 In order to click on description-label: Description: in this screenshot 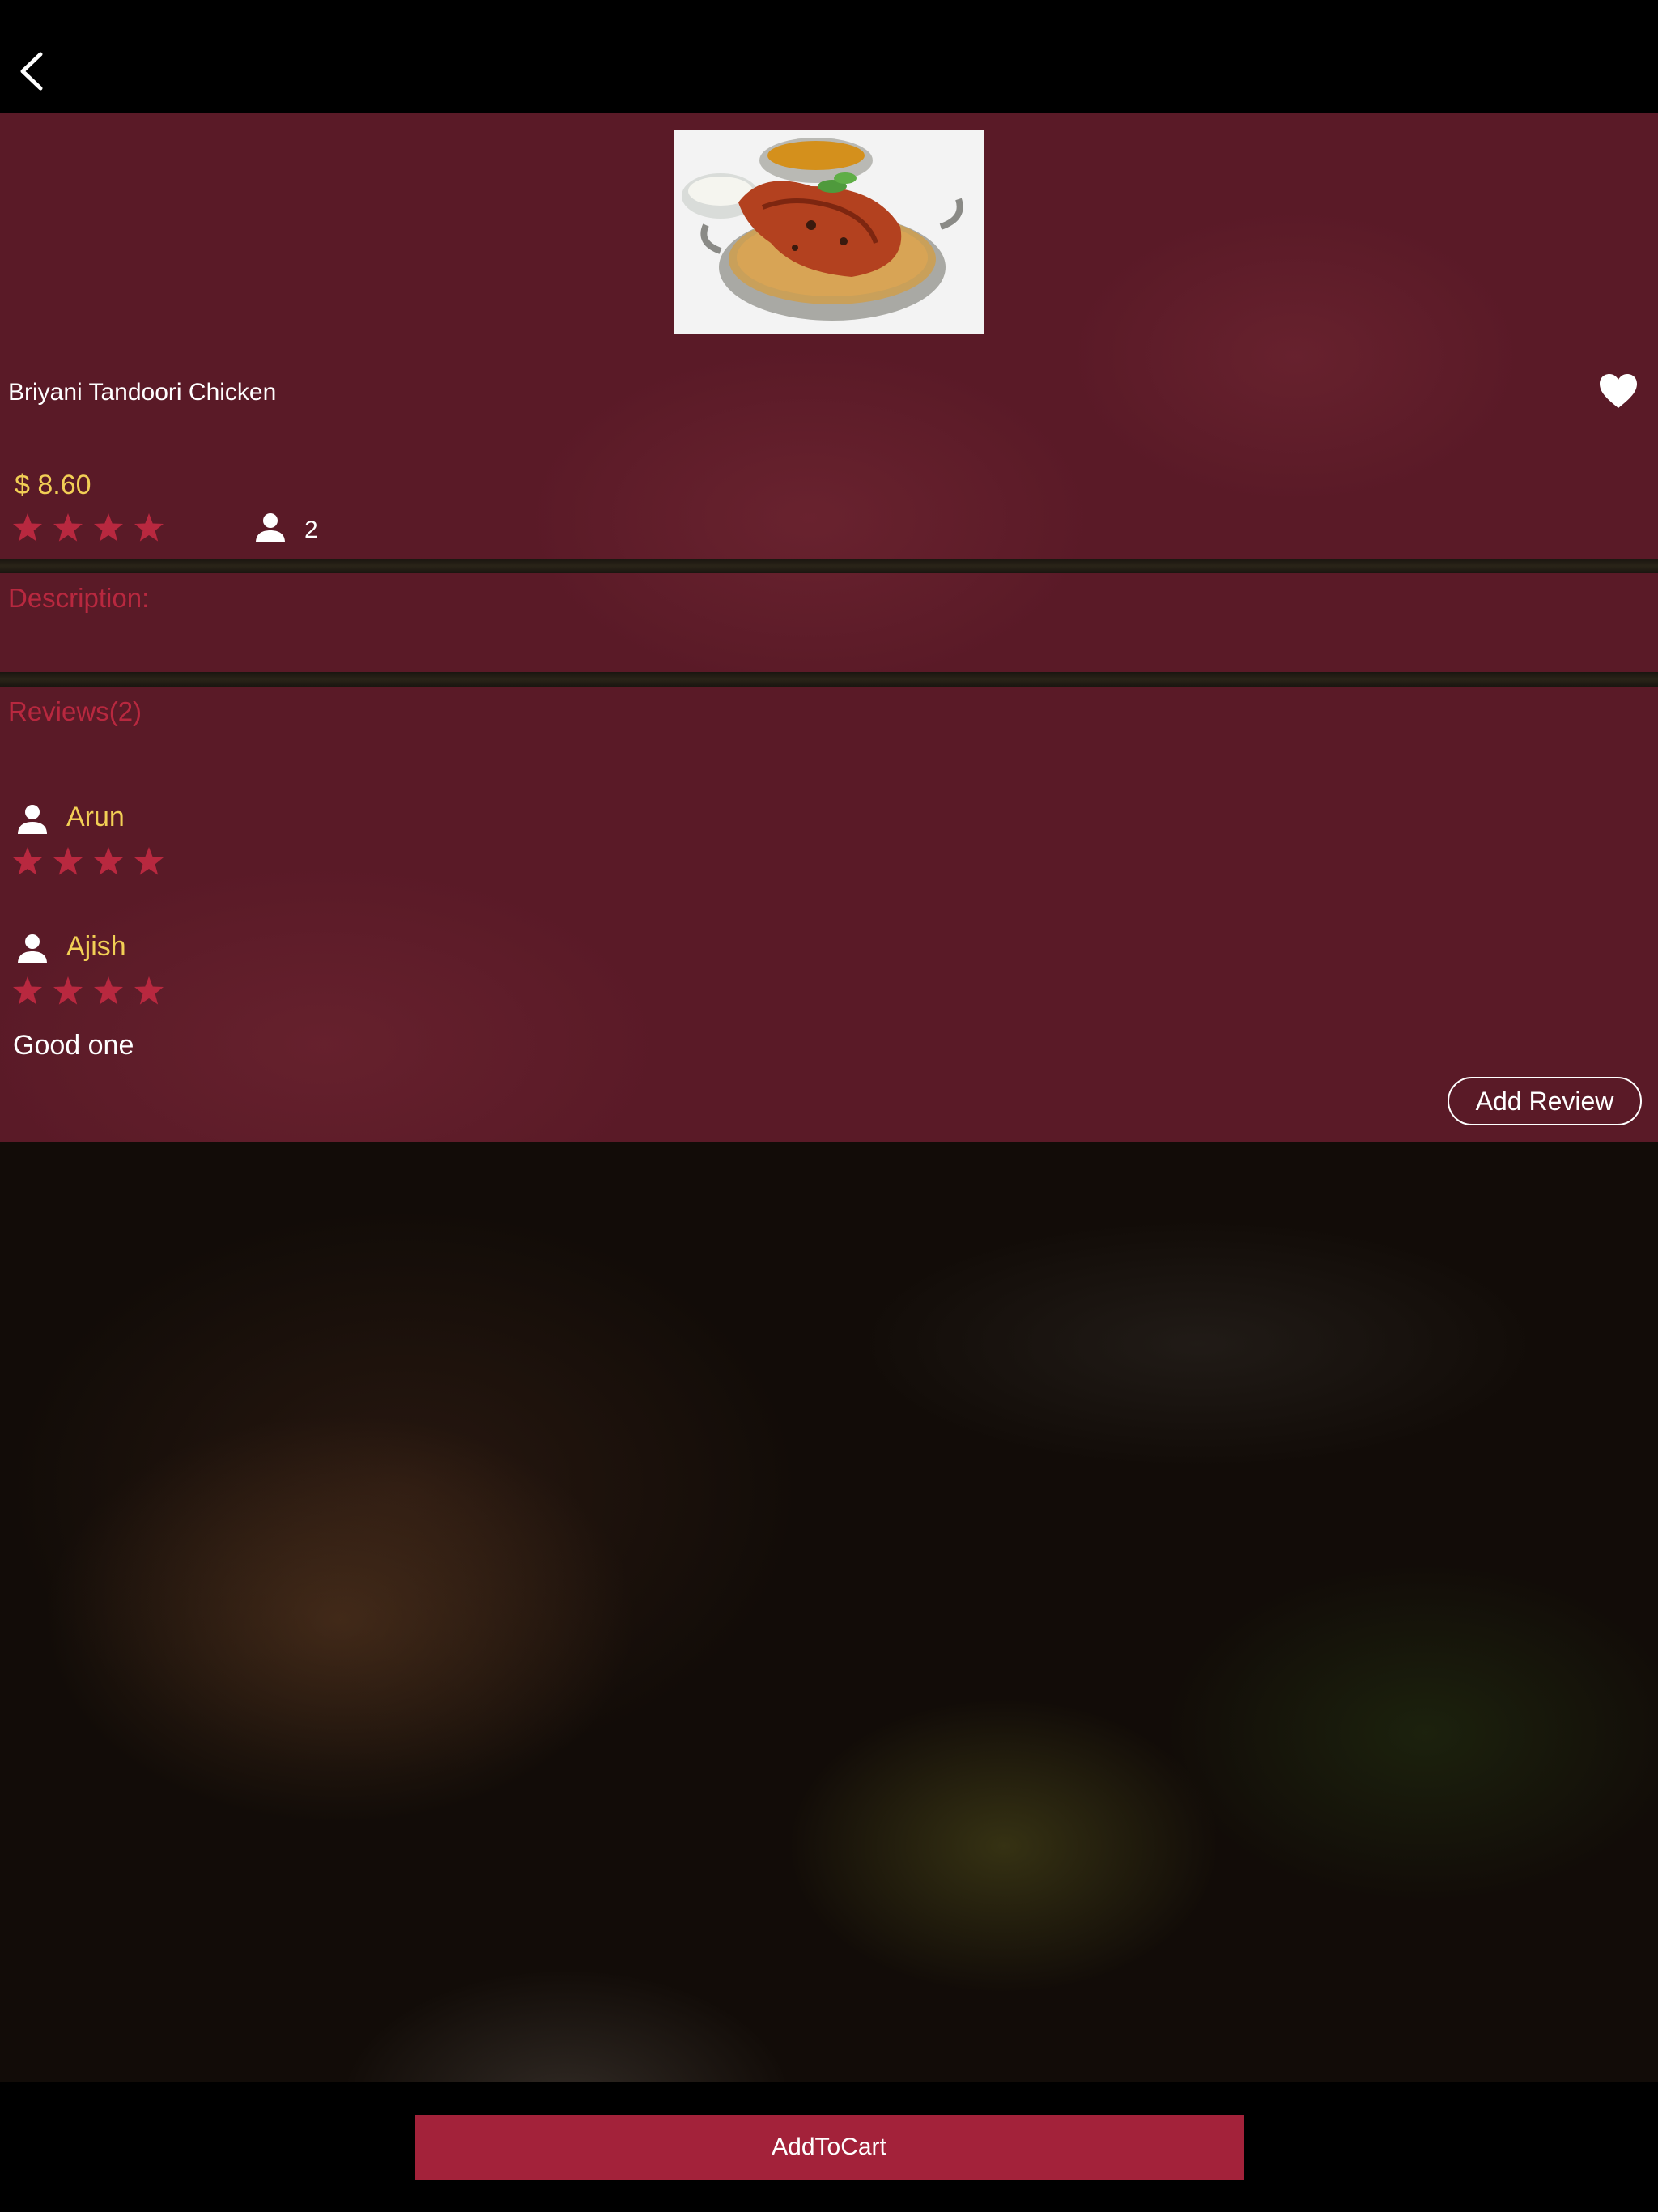, I will do `click(79, 598)`.